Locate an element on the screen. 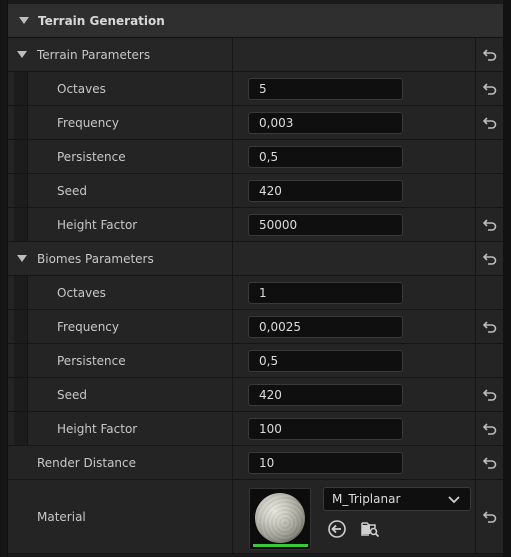  group-label: Terrain Parameters is located at coordinates (94, 54).